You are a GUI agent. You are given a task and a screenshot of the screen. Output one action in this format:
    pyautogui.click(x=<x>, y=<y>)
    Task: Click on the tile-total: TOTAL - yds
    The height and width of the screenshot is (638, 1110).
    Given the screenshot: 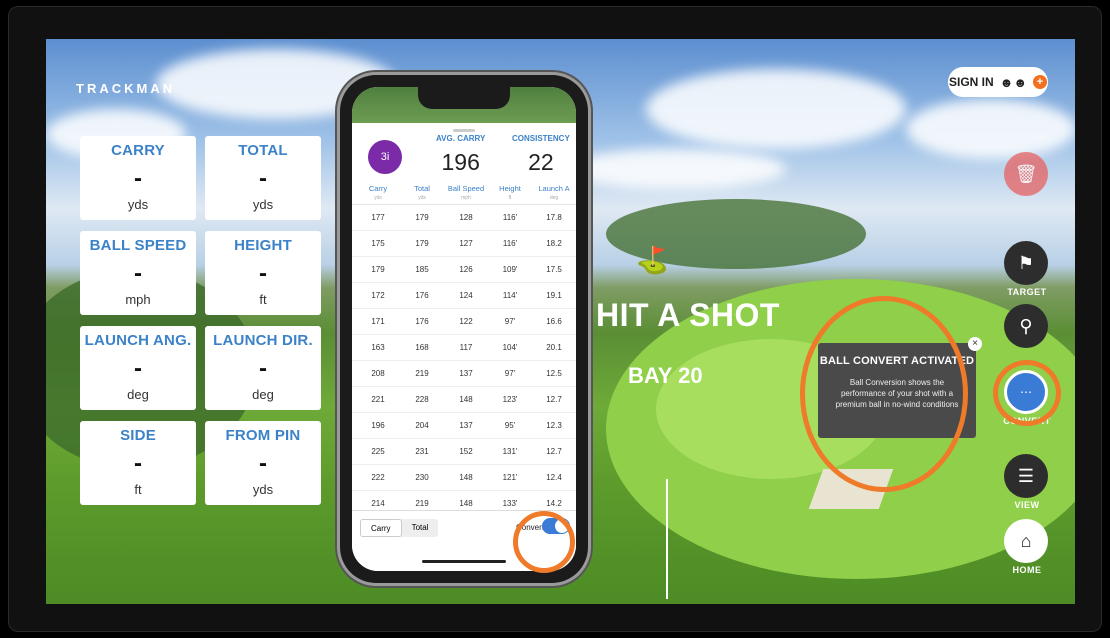 What is the action you would take?
    pyautogui.click(x=263, y=178)
    